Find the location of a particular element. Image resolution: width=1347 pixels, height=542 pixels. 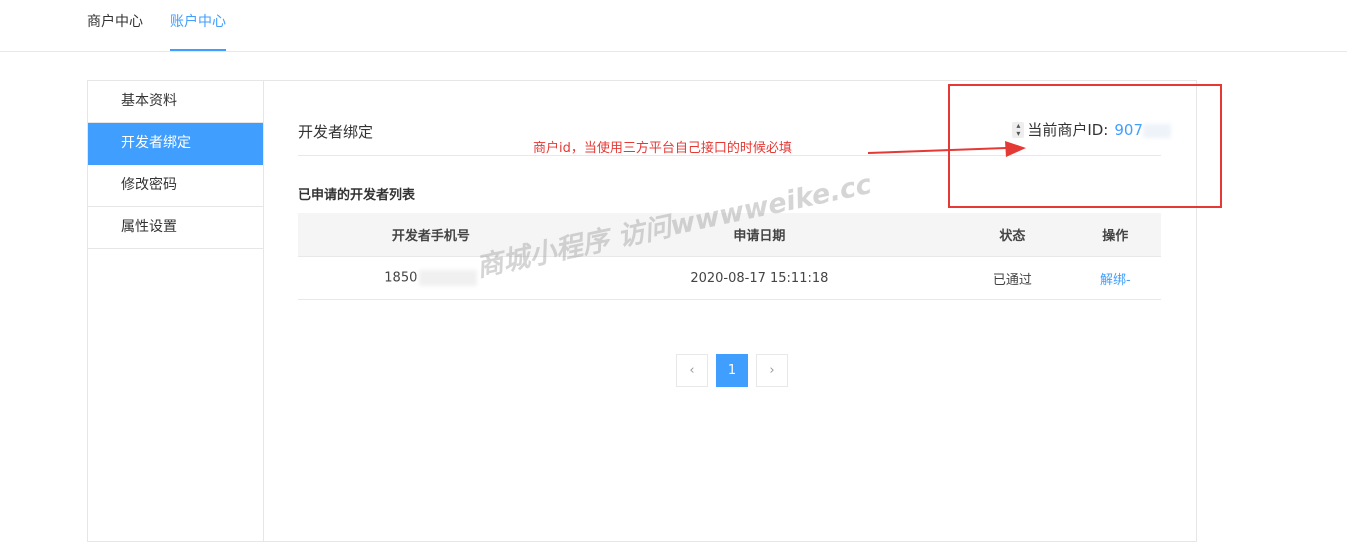

pagination: ‹ 1 › is located at coordinates (736, 370).